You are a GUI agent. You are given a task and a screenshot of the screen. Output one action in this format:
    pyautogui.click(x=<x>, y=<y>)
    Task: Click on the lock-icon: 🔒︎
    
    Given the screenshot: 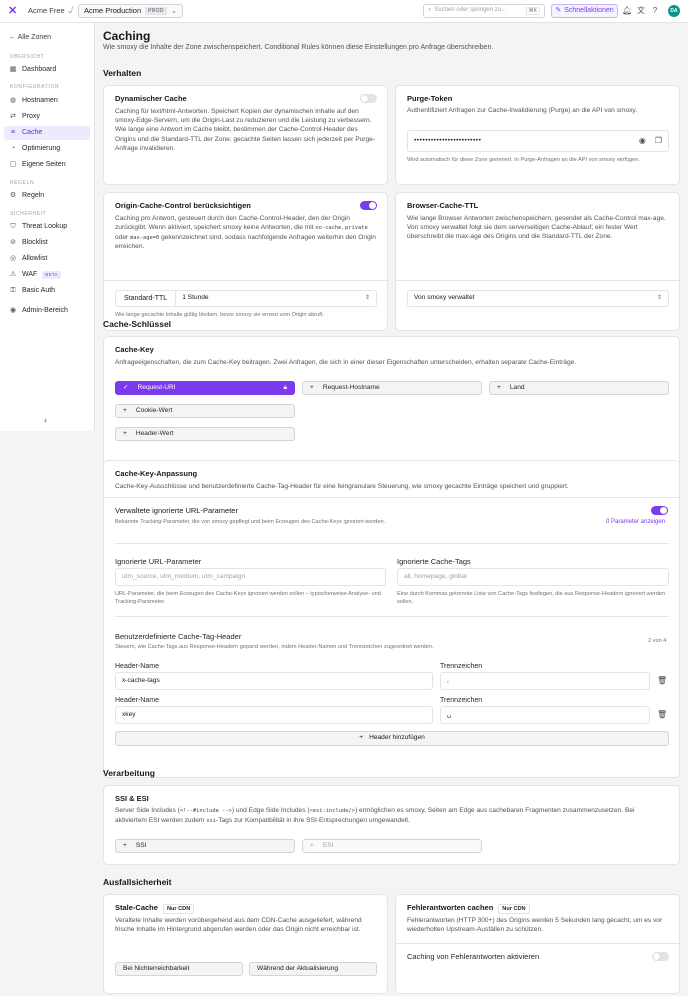 What is the action you would take?
    pyautogui.click(x=285, y=387)
    